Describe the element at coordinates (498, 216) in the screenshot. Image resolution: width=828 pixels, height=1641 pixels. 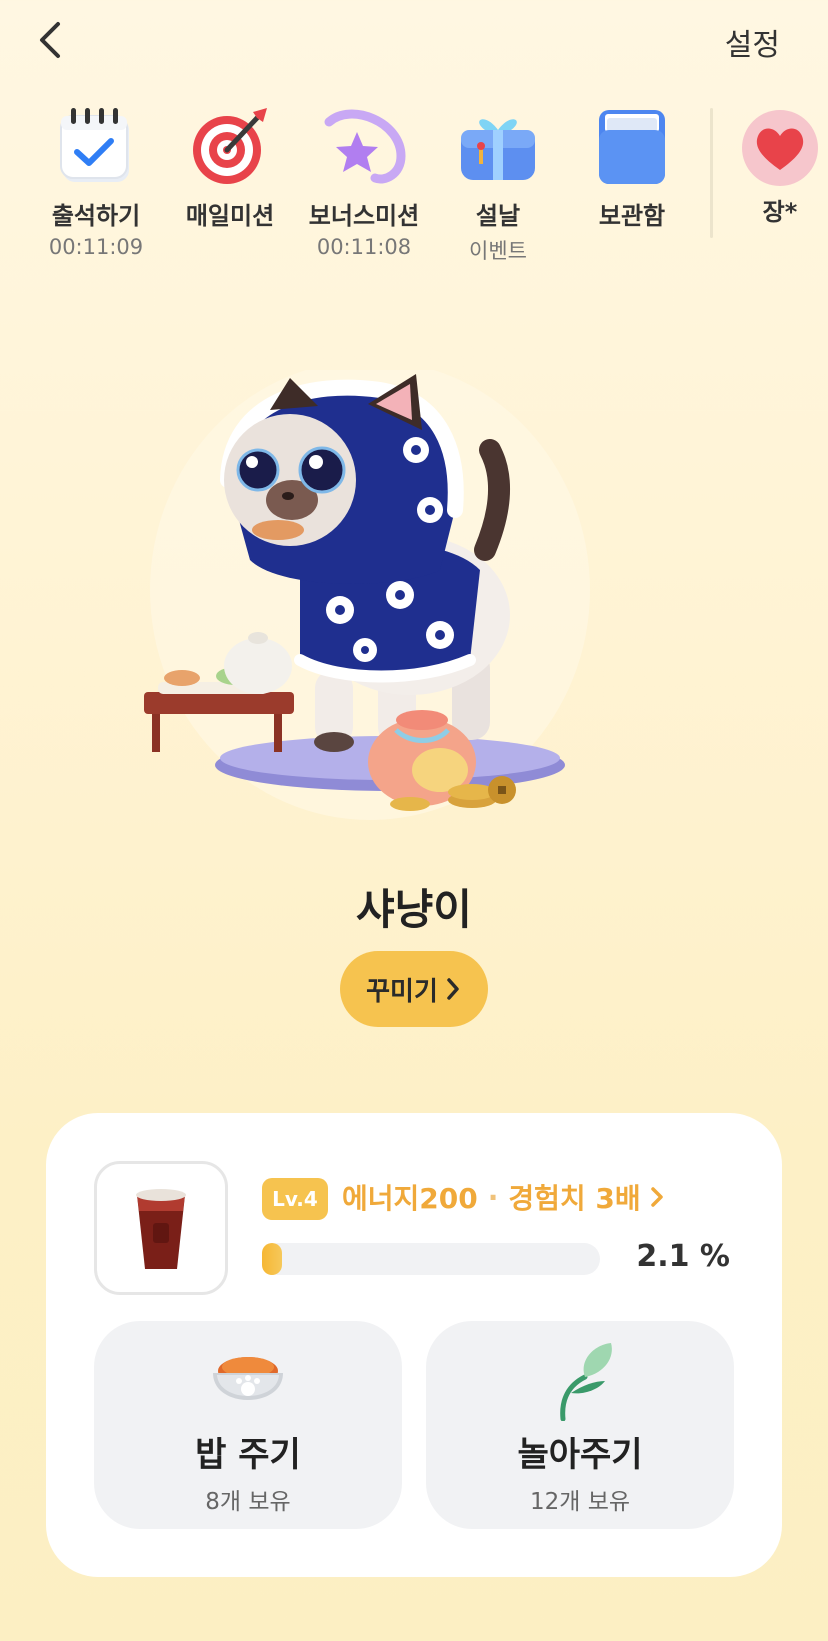
I see `menu-label: 설날` at that location.